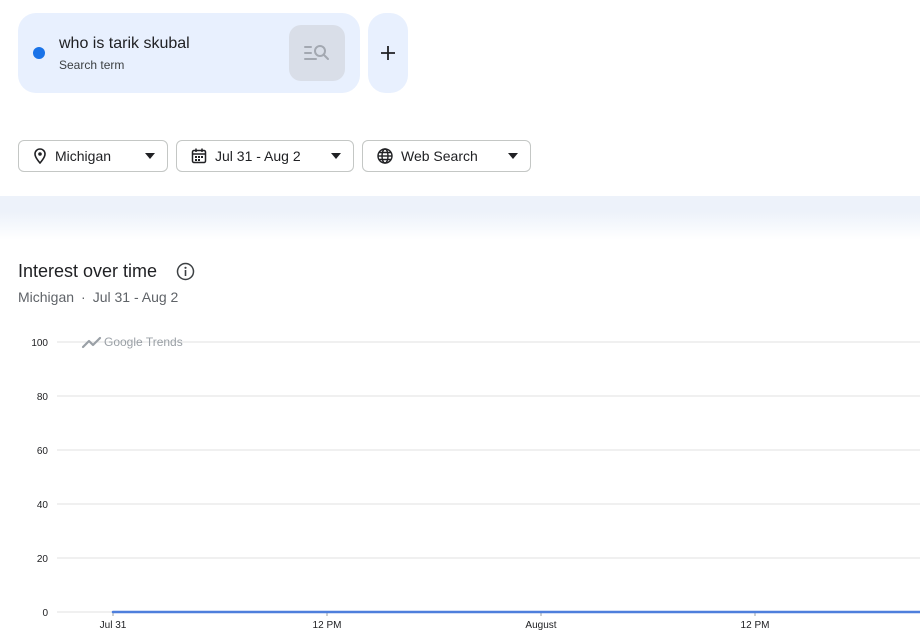 This screenshot has width=920, height=636. Describe the element at coordinates (385, 156) in the screenshot. I see `globe-icon` at that location.